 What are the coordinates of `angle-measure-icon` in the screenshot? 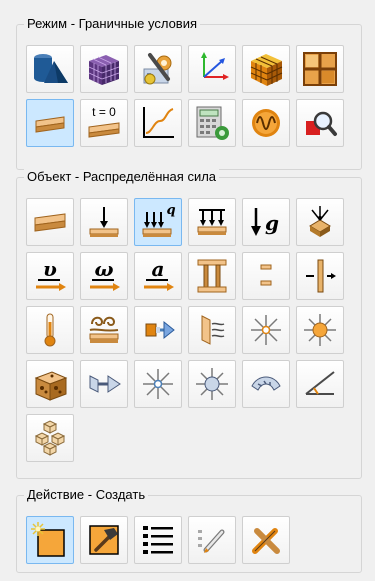 It's located at (320, 383).